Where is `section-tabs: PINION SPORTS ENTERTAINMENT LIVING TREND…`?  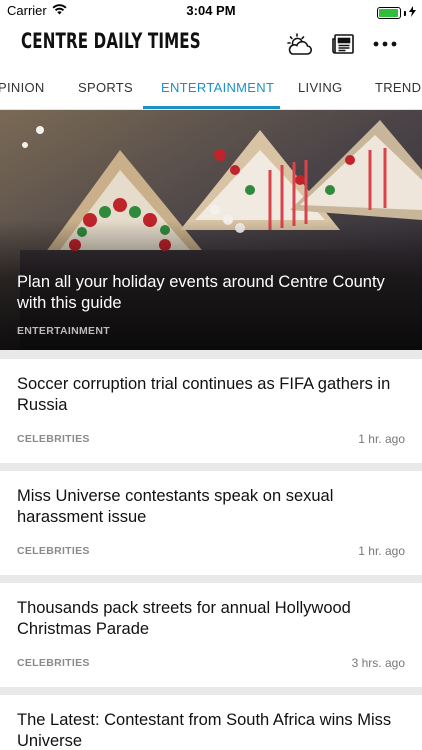
section-tabs: PINION SPORTS ENTERTAINMENT LIVING TREND… is located at coordinates (211, 88).